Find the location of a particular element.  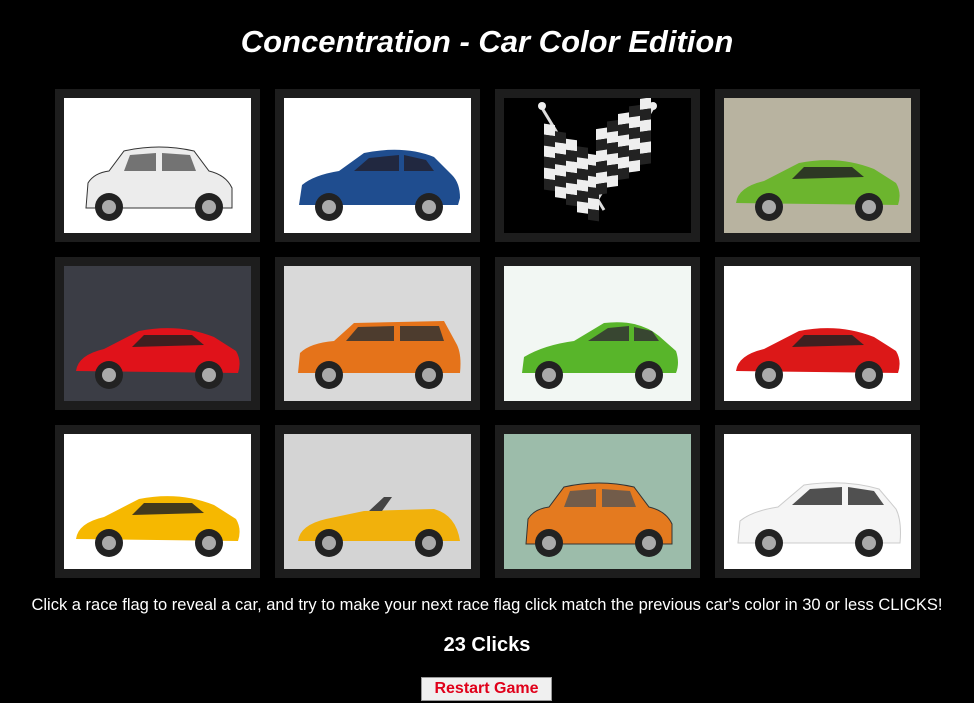

hatchback-car-icon is located at coordinates (377, 165).